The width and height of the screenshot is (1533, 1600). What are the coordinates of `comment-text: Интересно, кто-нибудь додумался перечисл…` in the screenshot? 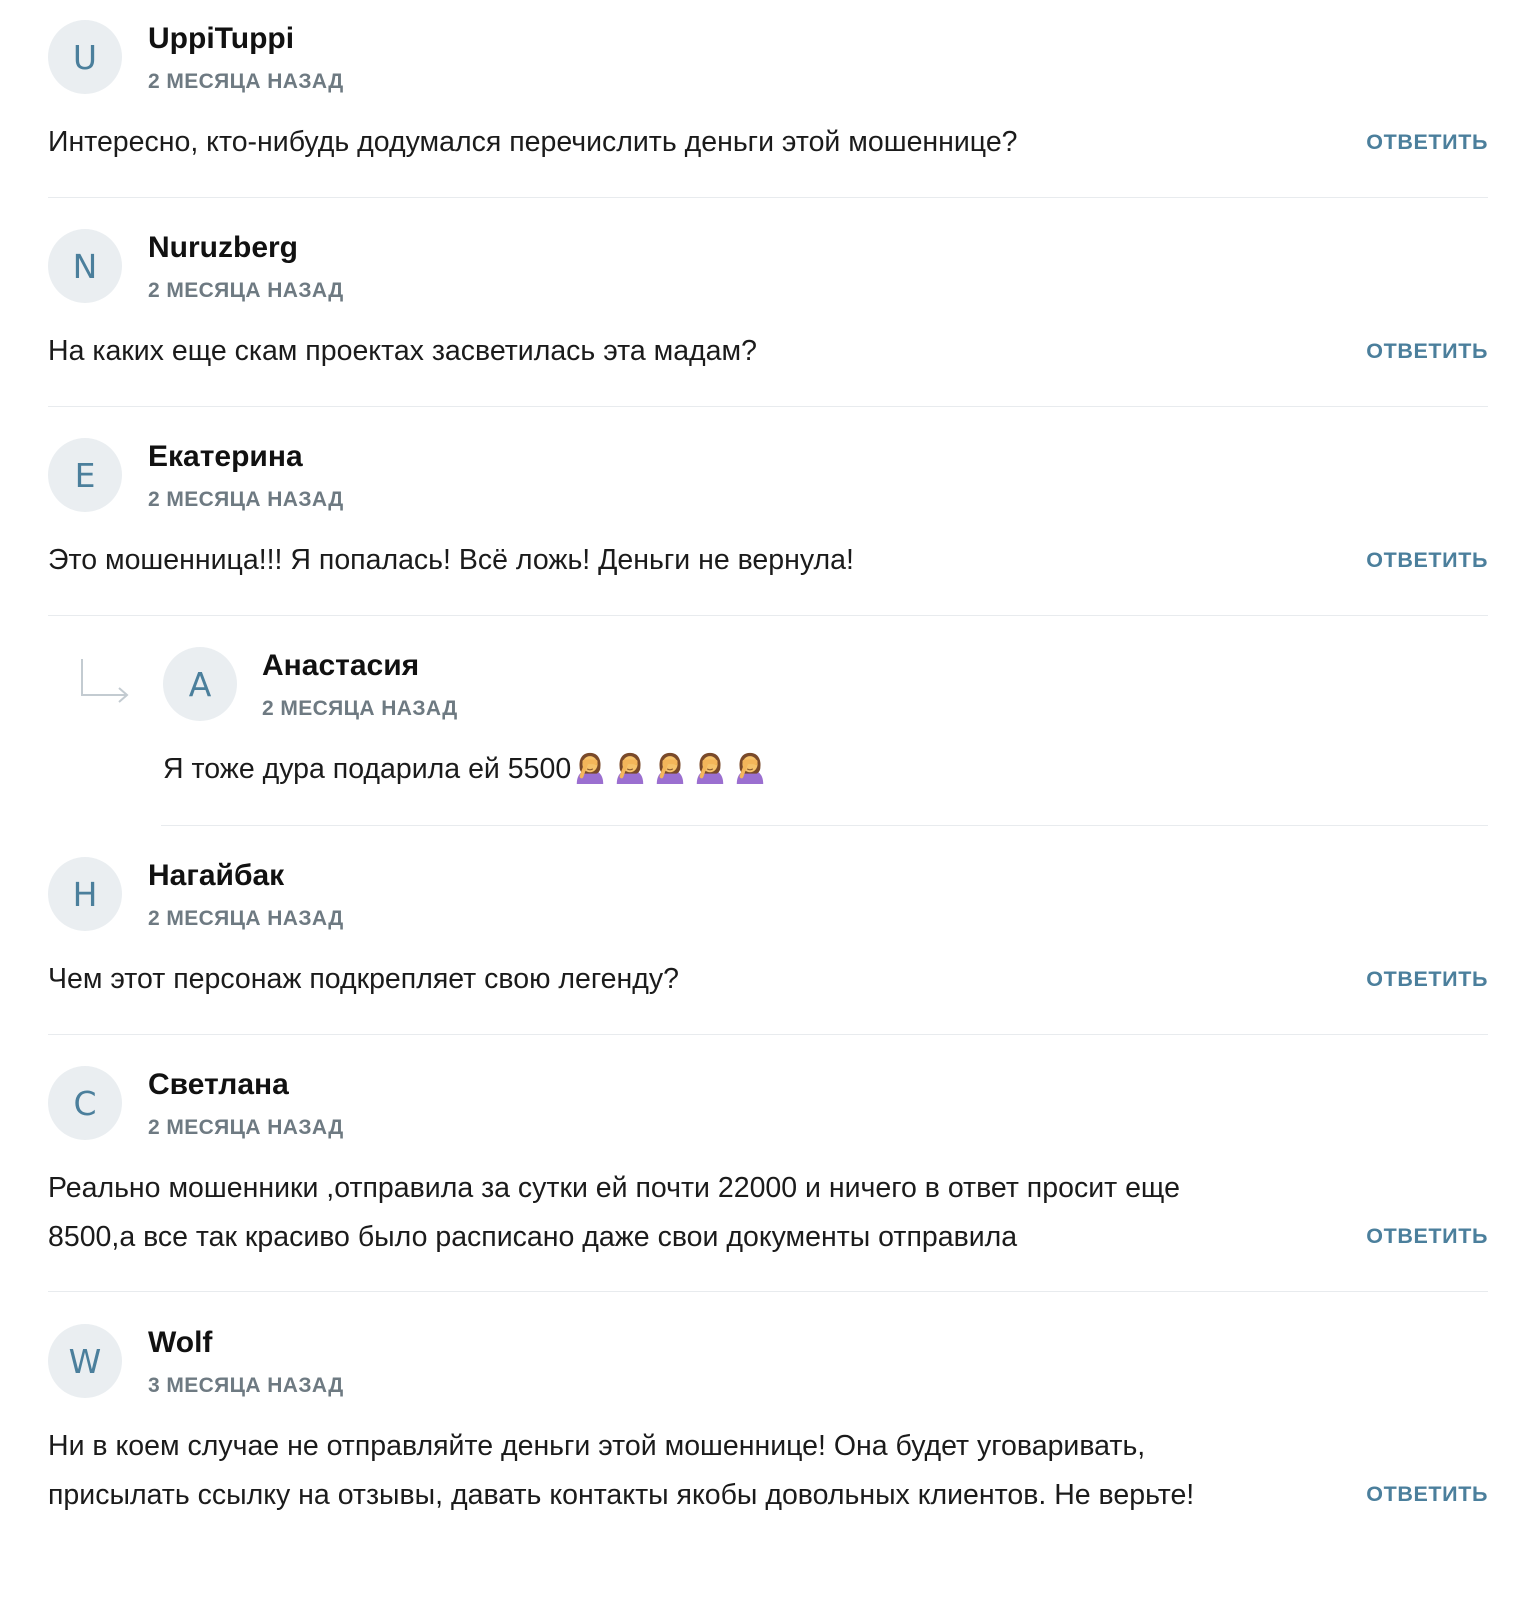 It's located at (533, 142).